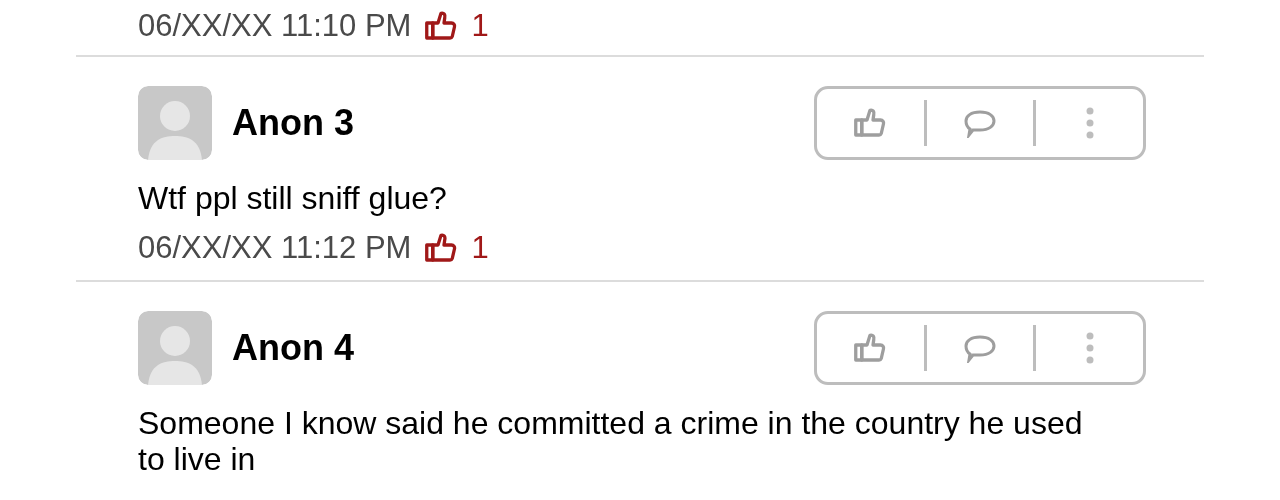 This screenshot has height=500, width=1280. What do you see at coordinates (275, 247) in the screenshot?
I see `timestamp: 06/XX/XX 11:12 PM` at bounding box center [275, 247].